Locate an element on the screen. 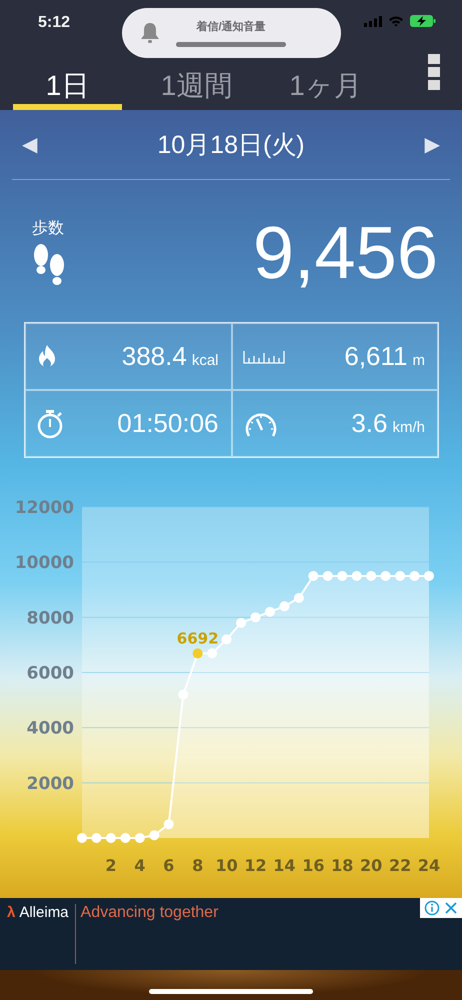  x-axis-label: 24 is located at coordinates (429, 865).